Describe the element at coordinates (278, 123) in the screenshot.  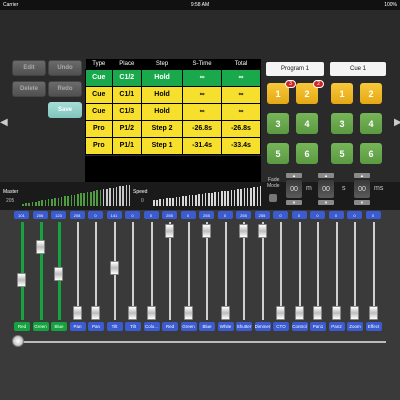
I see `program-pad-3: 3` at that location.